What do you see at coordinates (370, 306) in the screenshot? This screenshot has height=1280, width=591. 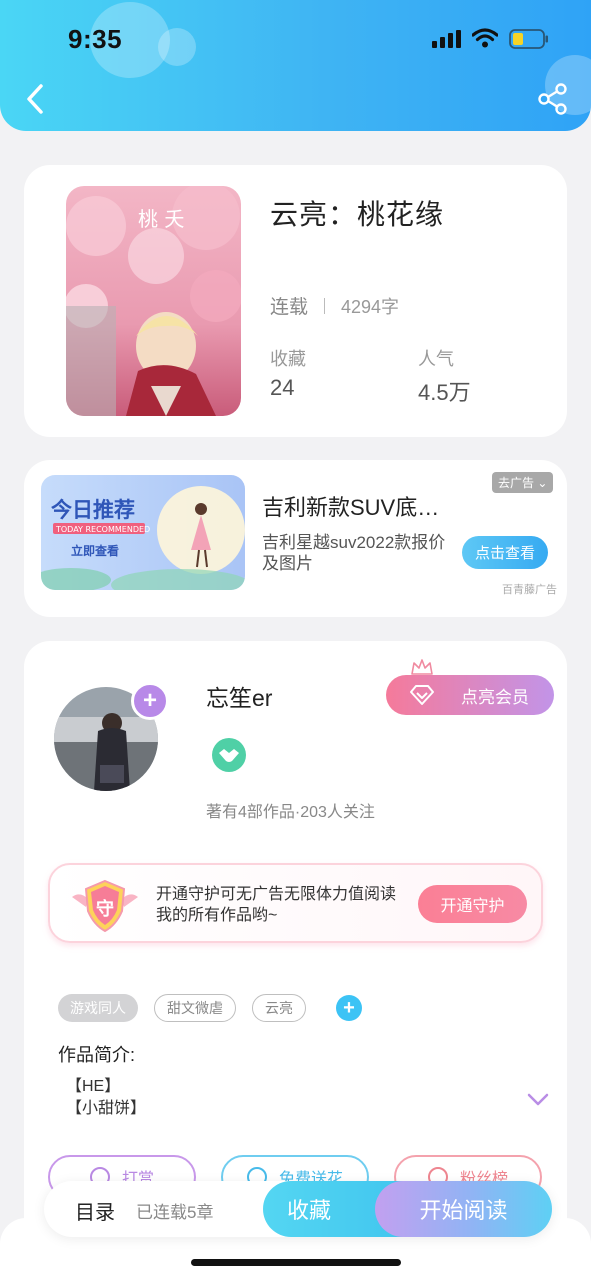 I see `word-count: 4294字` at bounding box center [370, 306].